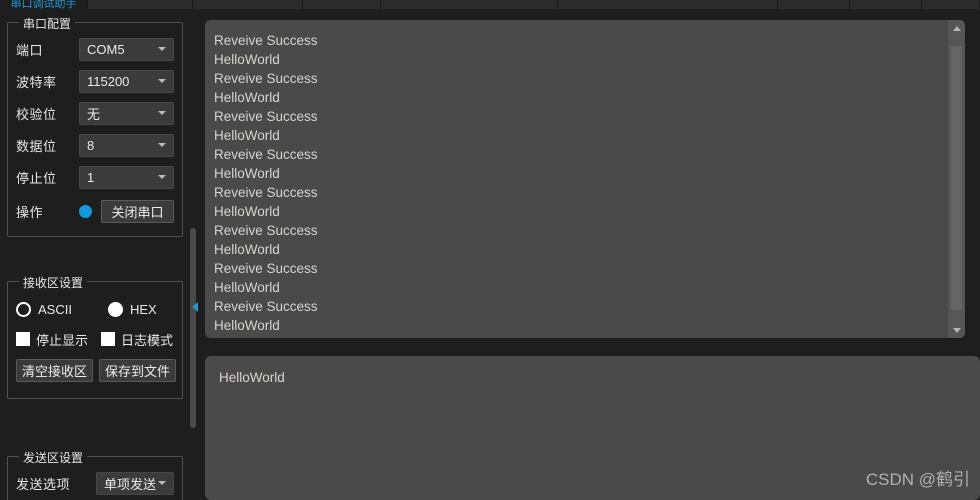  I want to click on combo-stopbits: 1, so click(126, 177).